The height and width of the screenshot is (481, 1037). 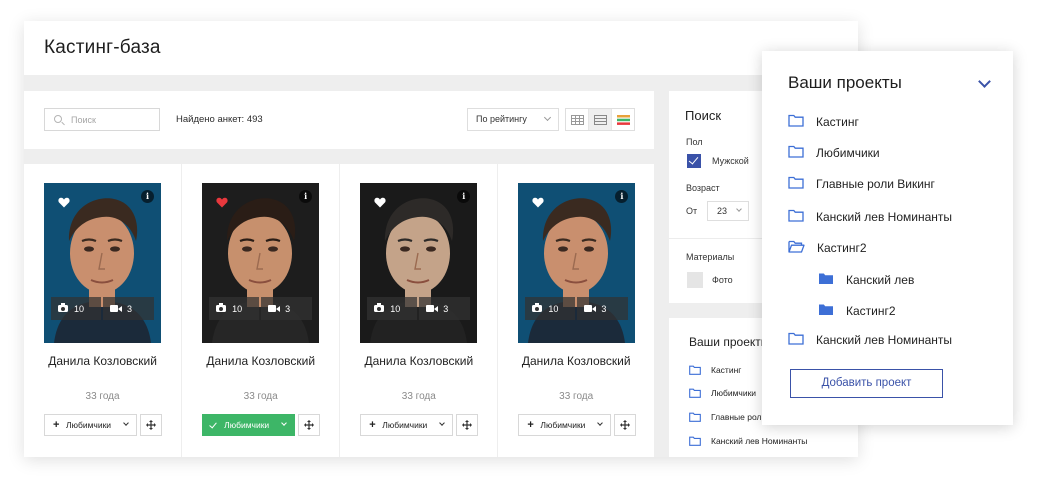 I want to click on gender-male-checkbox, so click(x=694, y=161).